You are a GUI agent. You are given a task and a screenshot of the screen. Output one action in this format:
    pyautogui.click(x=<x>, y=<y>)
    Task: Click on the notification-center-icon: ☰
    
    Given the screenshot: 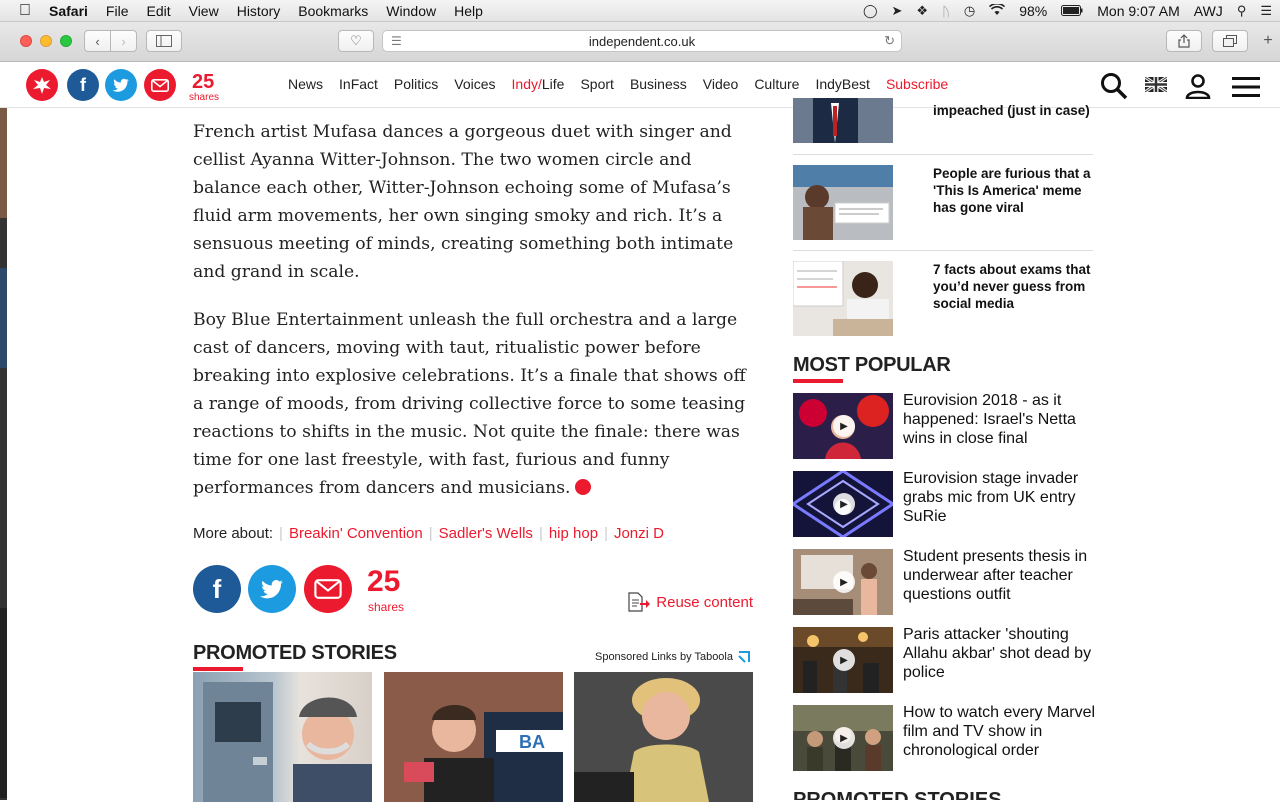 What is the action you would take?
    pyautogui.click(x=1266, y=11)
    